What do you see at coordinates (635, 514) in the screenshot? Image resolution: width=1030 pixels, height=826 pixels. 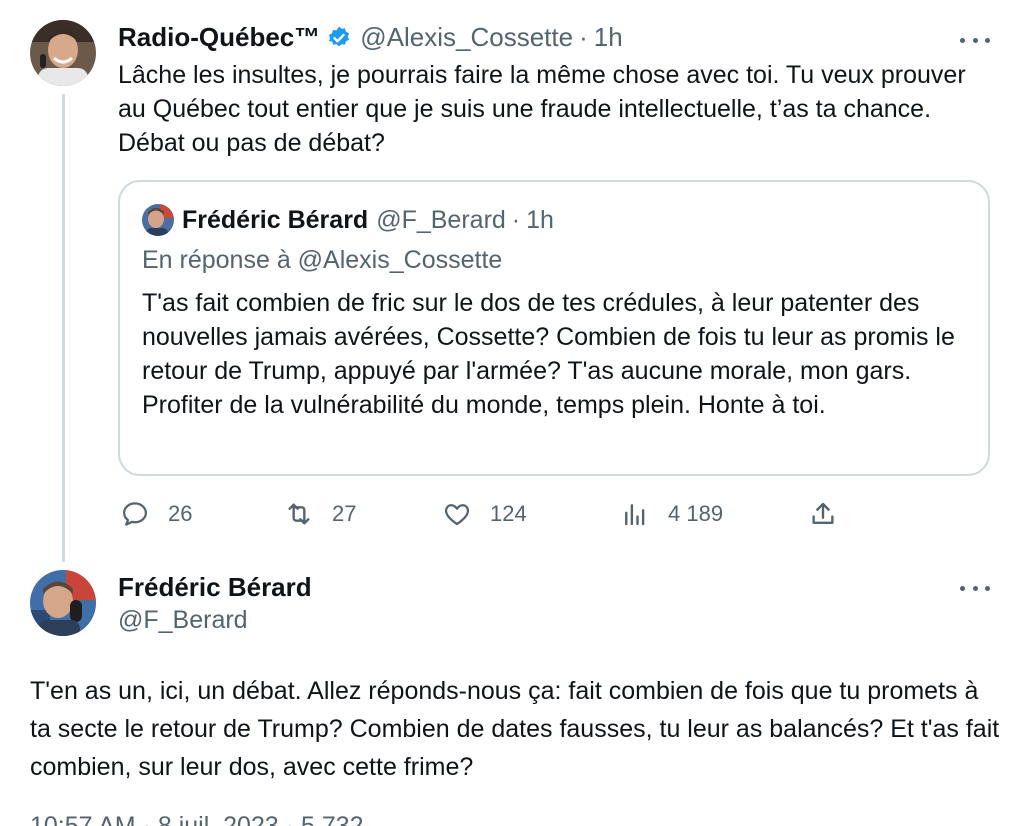 I see `views-icon` at bounding box center [635, 514].